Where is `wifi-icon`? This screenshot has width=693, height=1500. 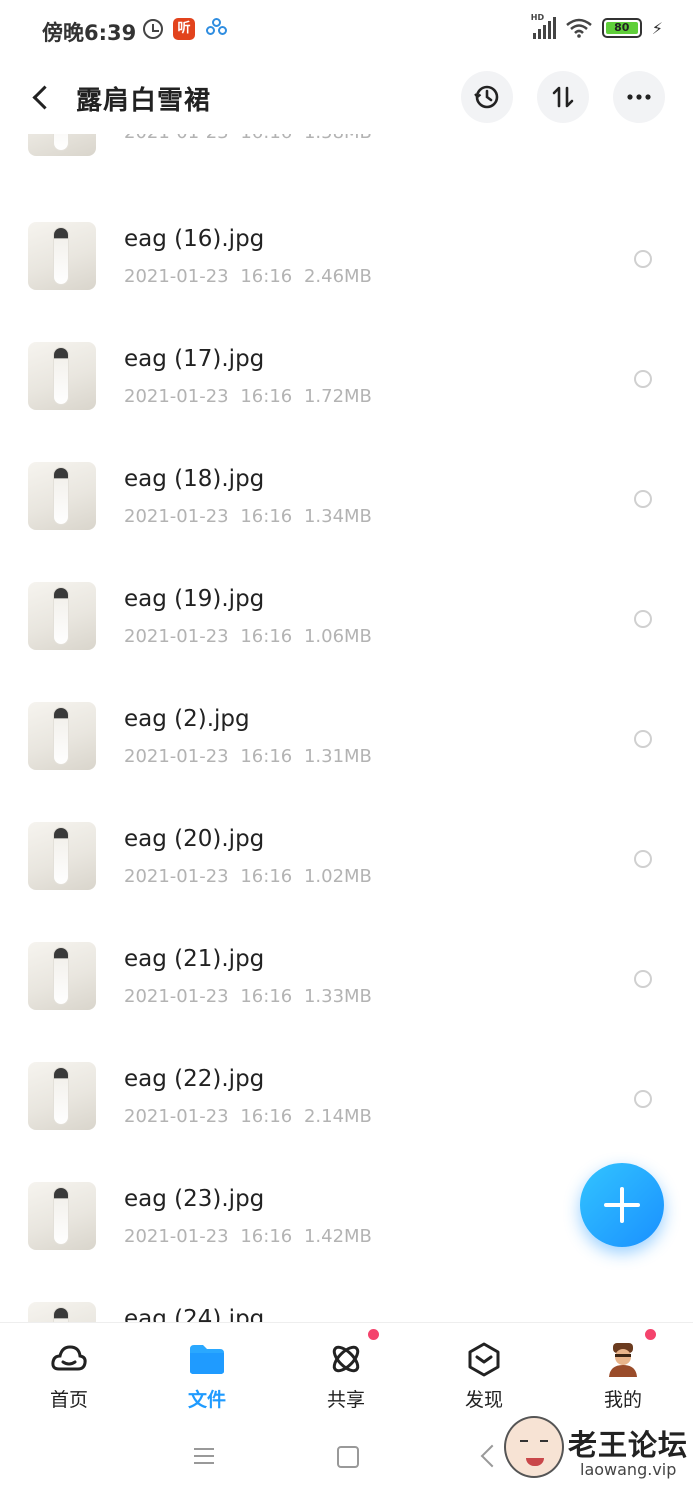
wifi-icon is located at coordinates (578, 28).